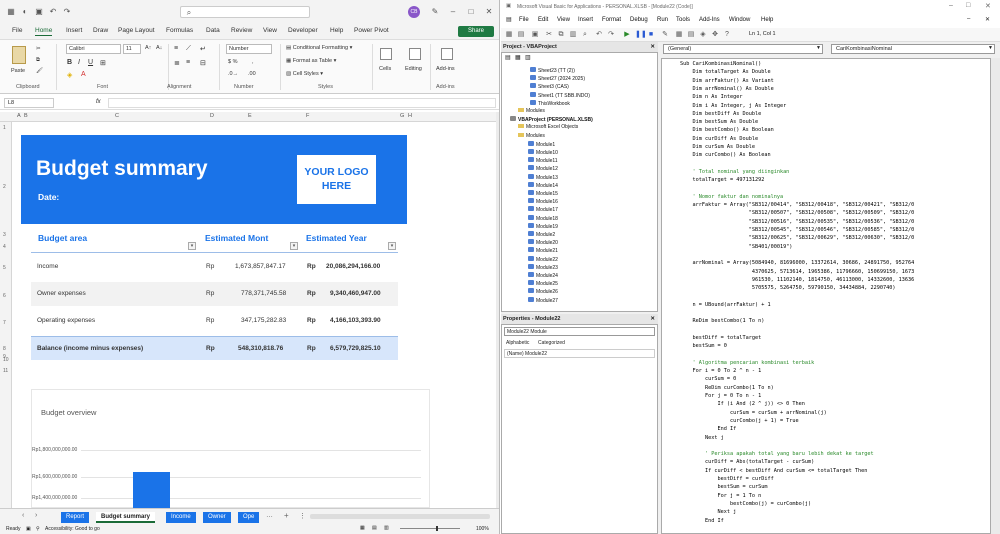 The width and height of the screenshot is (1000, 534). I want to click on align-top-icon: ≡, so click(176, 48).